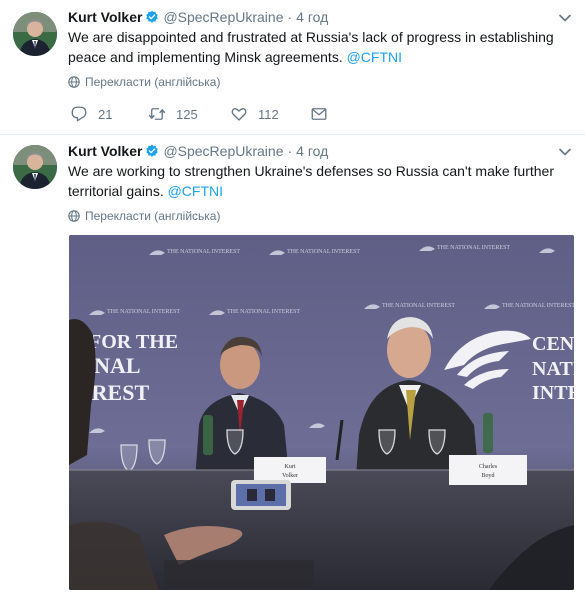 The width and height of the screenshot is (585, 596). I want to click on svg-text: Boyd, so click(487, 476).